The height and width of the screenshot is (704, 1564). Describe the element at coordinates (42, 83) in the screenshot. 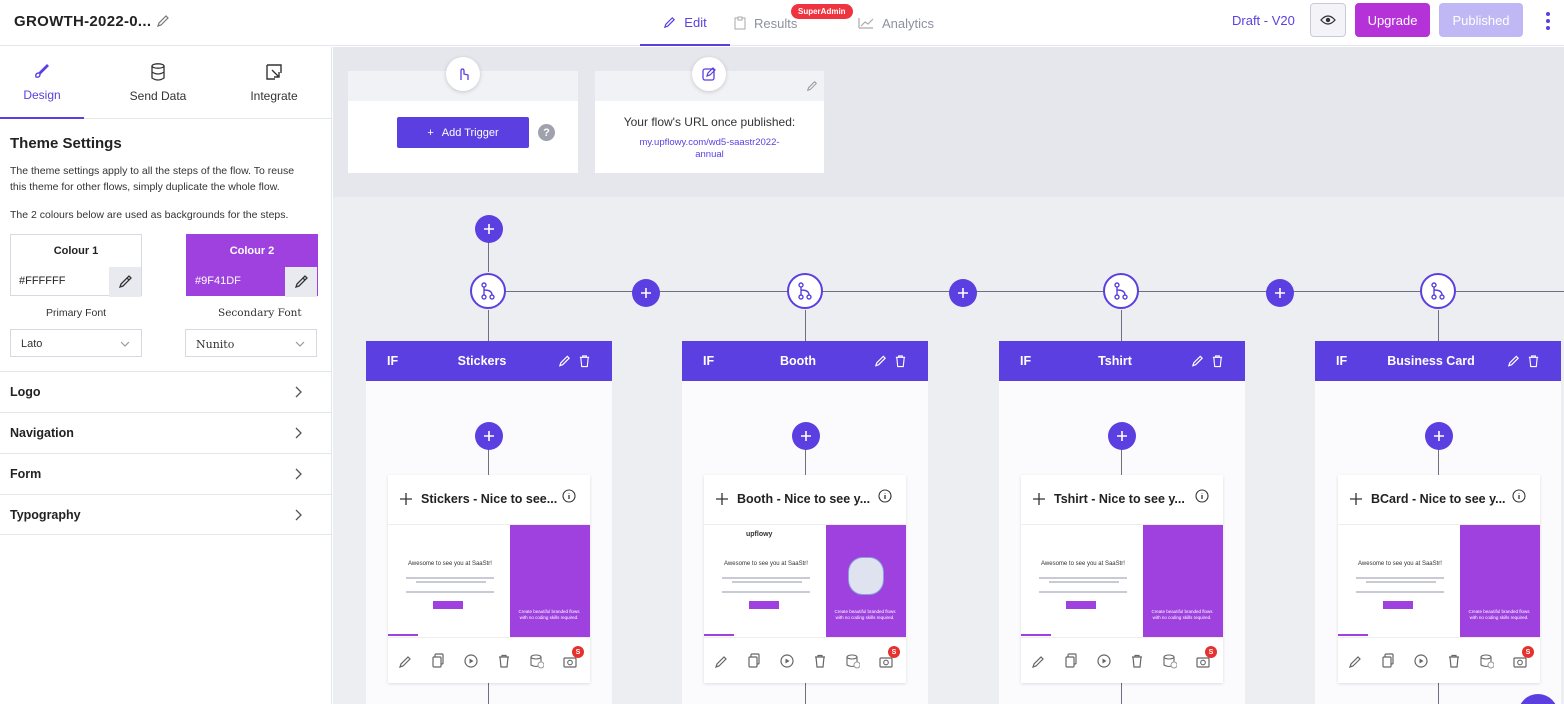

I see `tab-design: Design` at that location.